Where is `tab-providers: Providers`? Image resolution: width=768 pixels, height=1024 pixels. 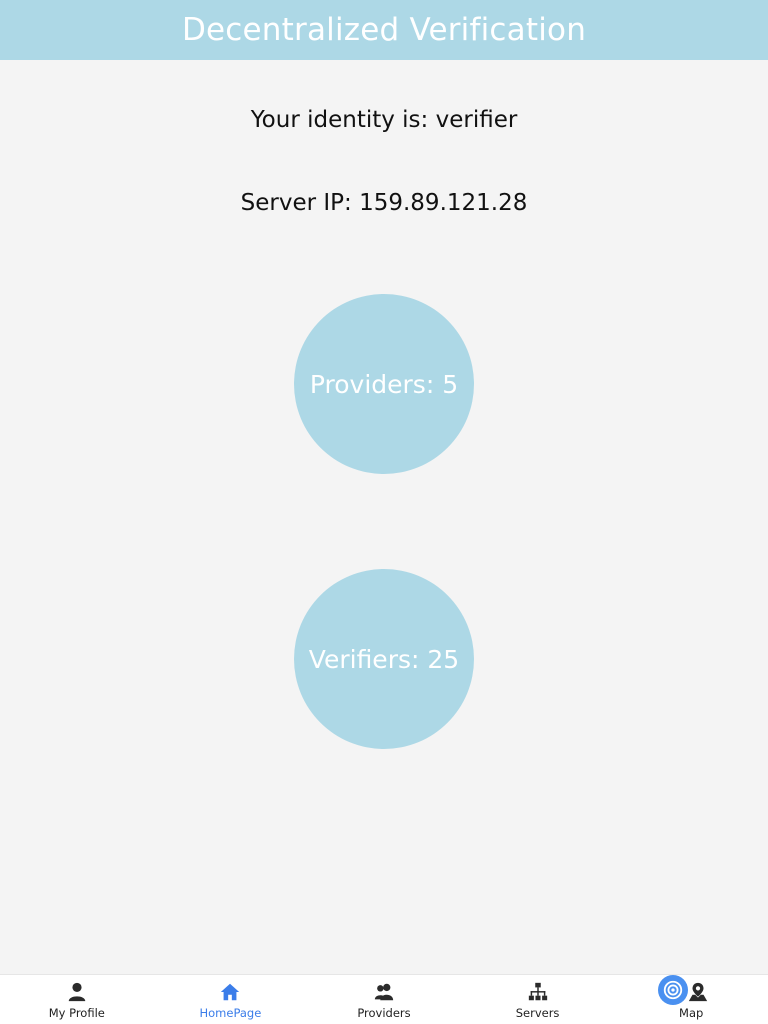
tab-providers: Providers is located at coordinates (384, 999).